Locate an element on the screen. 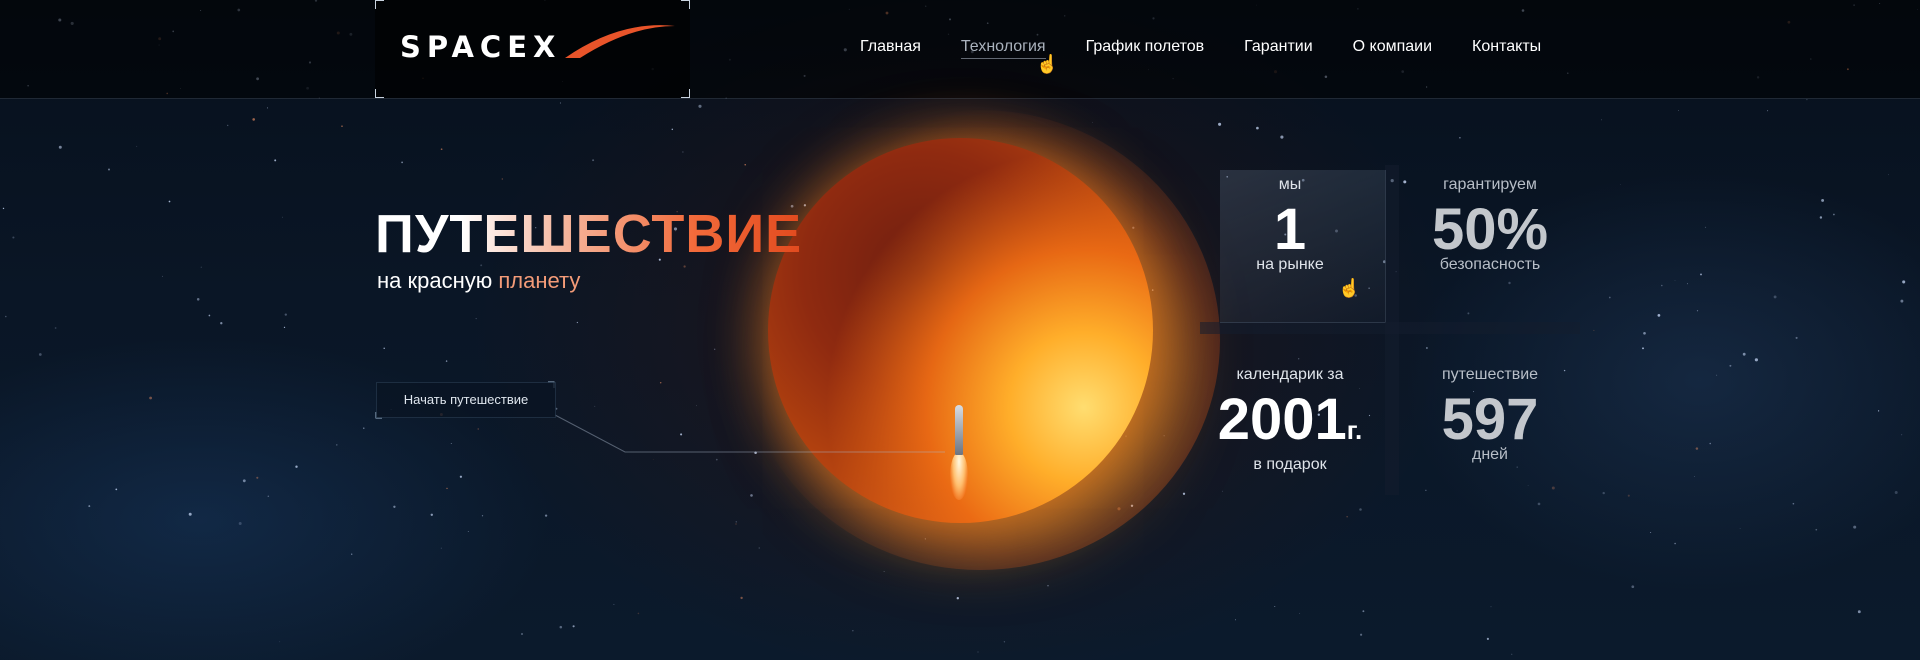  start-journey-button: Начать путешествие is located at coordinates (466, 400).